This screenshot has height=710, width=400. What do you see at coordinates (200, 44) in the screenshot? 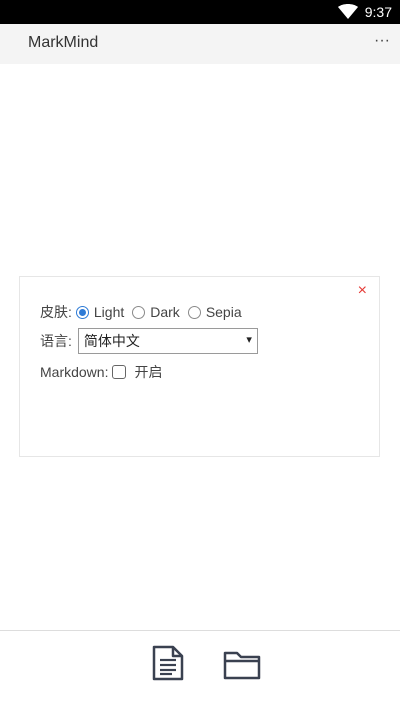
I see `app-bar: MarkMind ···` at bounding box center [200, 44].